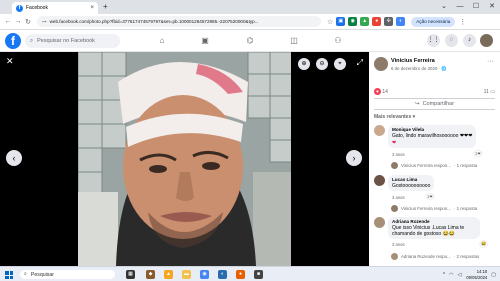  Describe the element at coordinates (466, 256) in the screenshot. I see `reply-count: · 2 respostas` at that location.